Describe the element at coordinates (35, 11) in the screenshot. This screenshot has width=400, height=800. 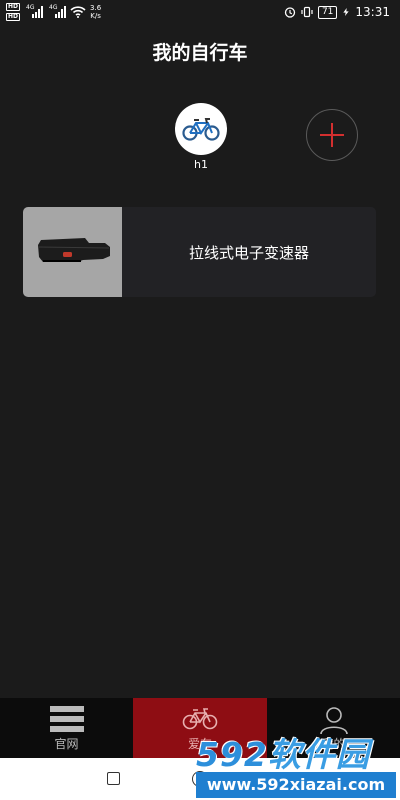
I see `signal-icon-sim1: 4G` at that location.